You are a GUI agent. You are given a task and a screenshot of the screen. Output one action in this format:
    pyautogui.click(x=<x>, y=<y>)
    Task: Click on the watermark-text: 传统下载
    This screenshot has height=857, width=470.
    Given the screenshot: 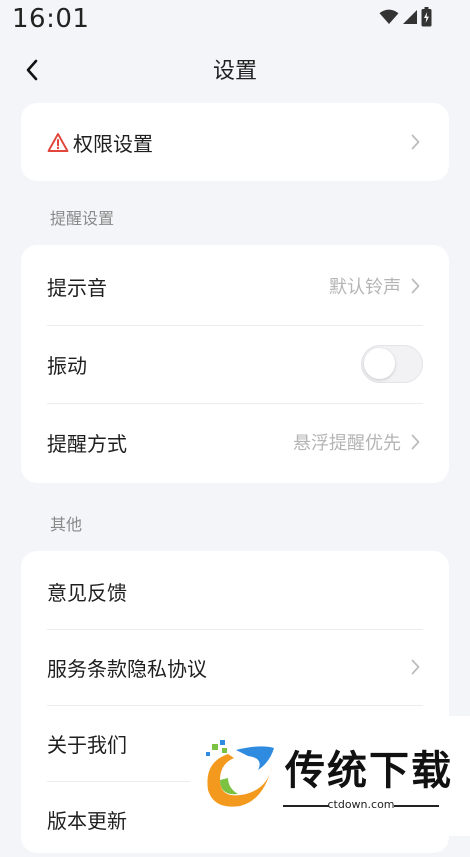 What is the action you would take?
    pyautogui.click(x=369, y=771)
    